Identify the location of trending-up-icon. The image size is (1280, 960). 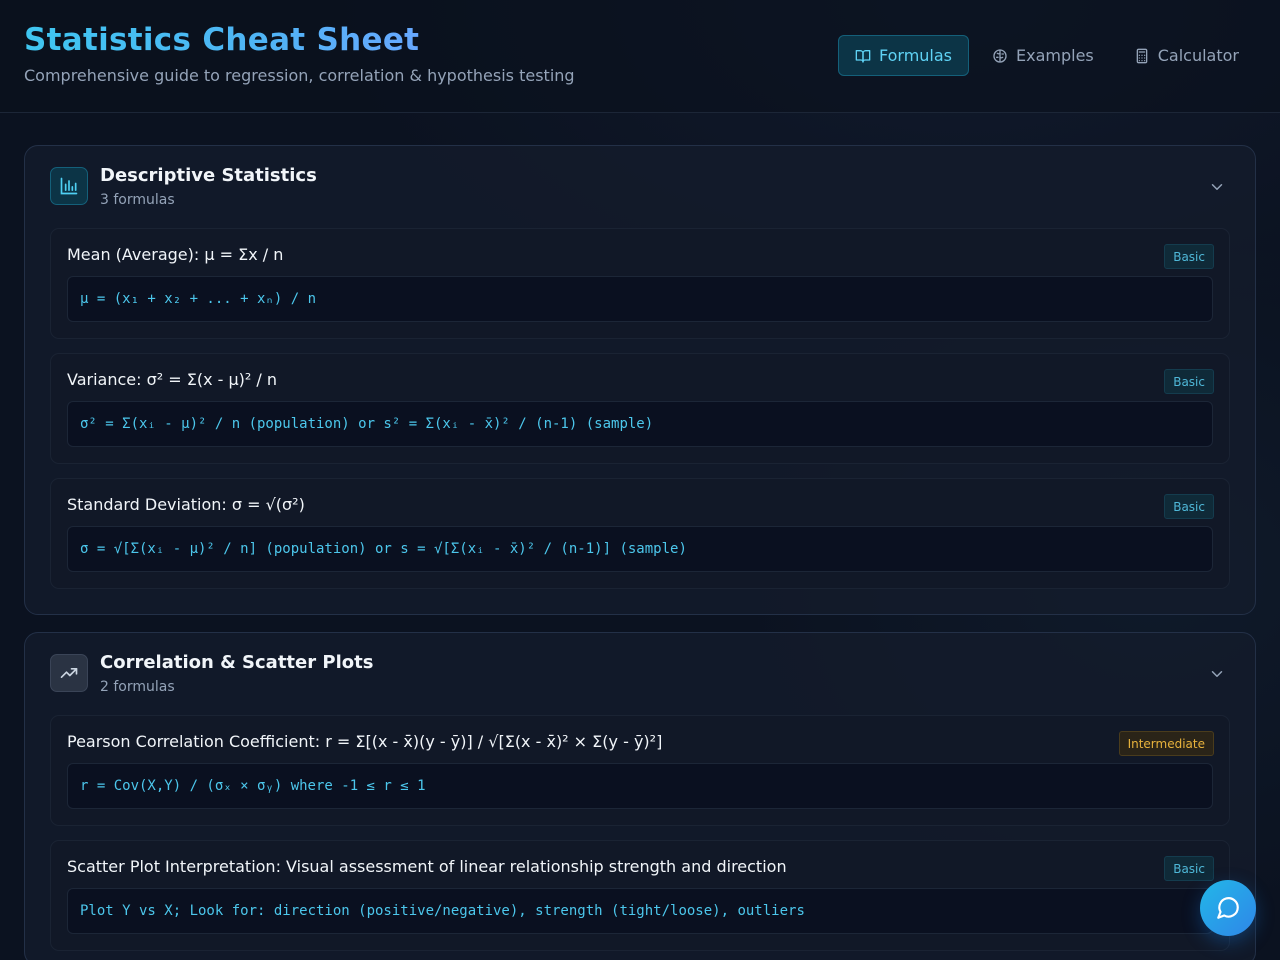
(69, 673).